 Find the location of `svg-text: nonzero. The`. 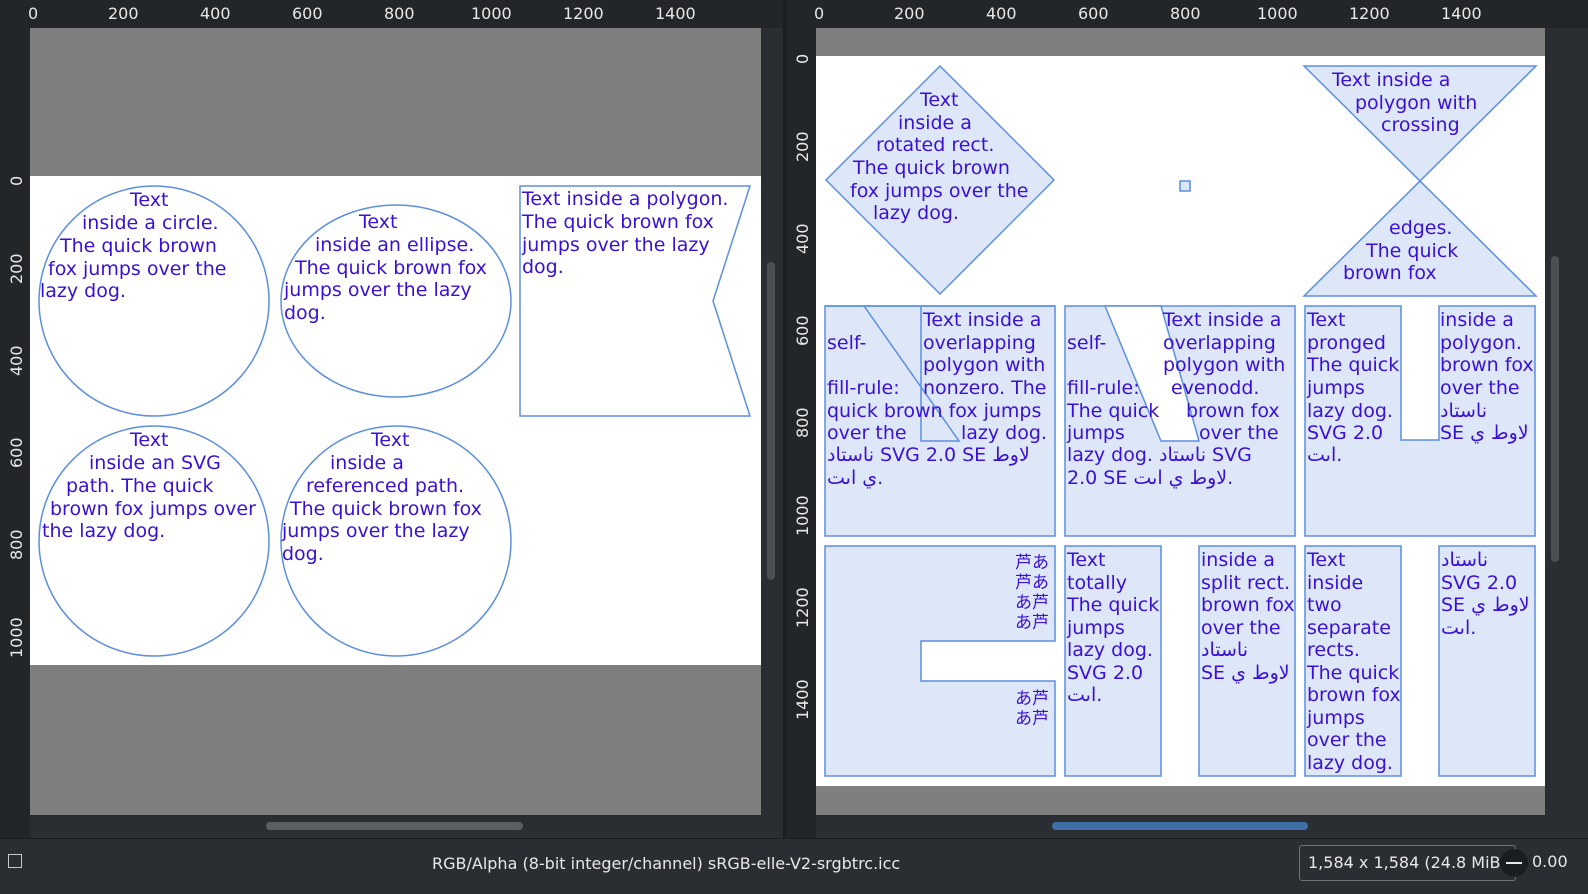

svg-text: nonzero. The is located at coordinates (984, 388).